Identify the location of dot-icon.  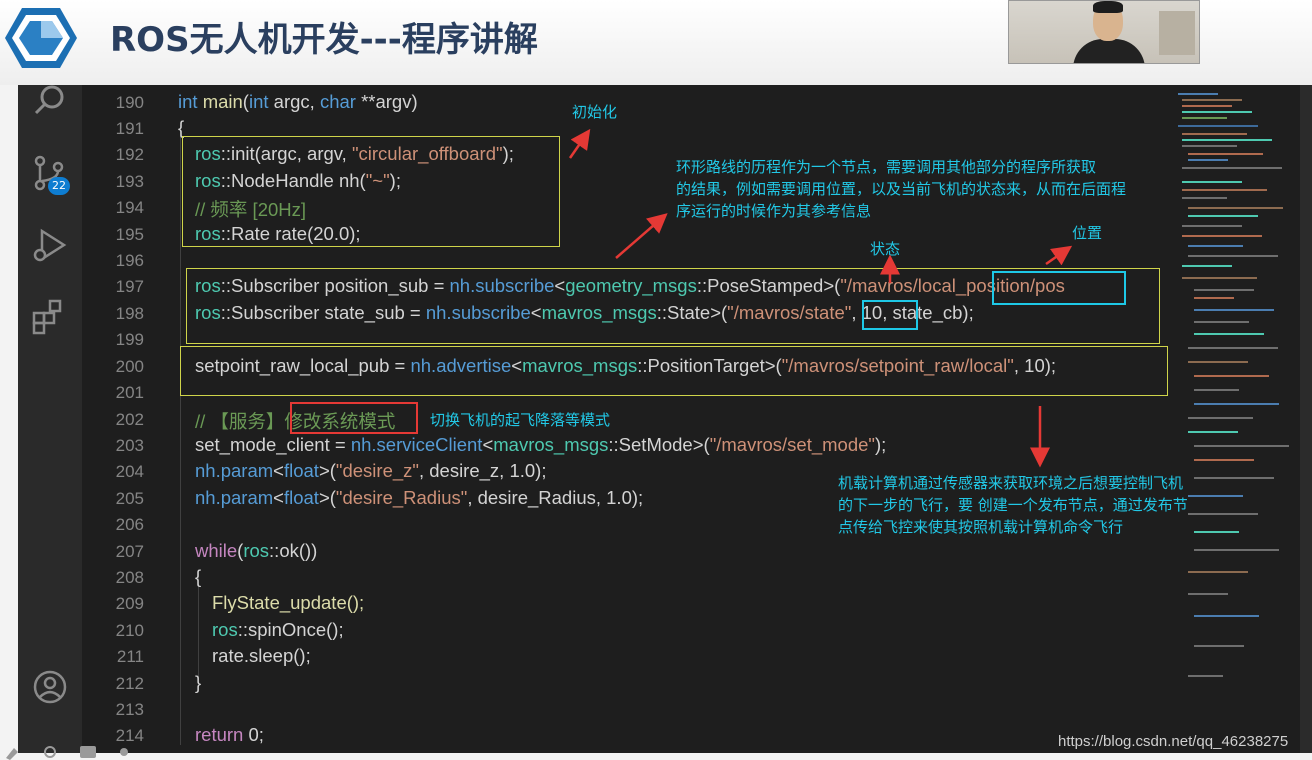
(124, 752).